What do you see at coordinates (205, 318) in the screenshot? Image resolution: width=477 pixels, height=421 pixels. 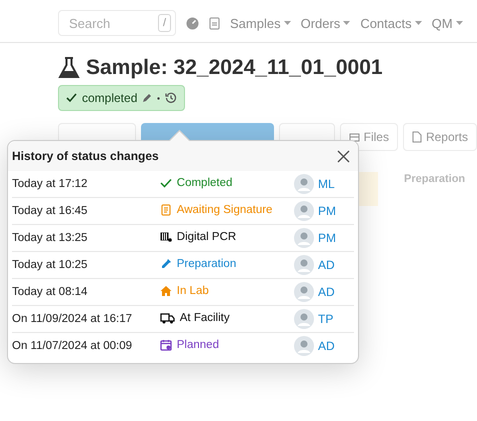 I see `status-text: At Facility` at bounding box center [205, 318].